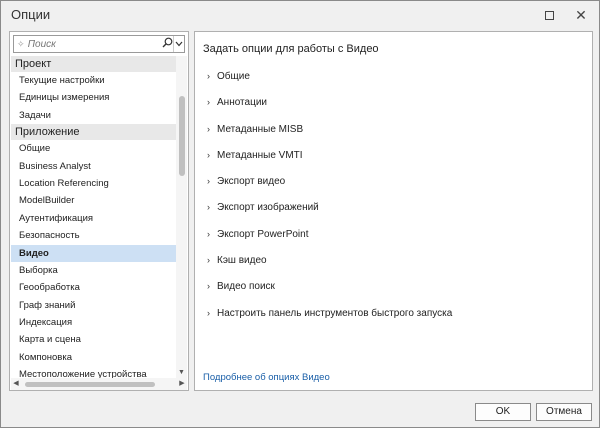 The height and width of the screenshot is (428, 600). Describe the element at coordinates (182, 136) in the screenshot. I see `vertical-scroll-thumb` at that location.